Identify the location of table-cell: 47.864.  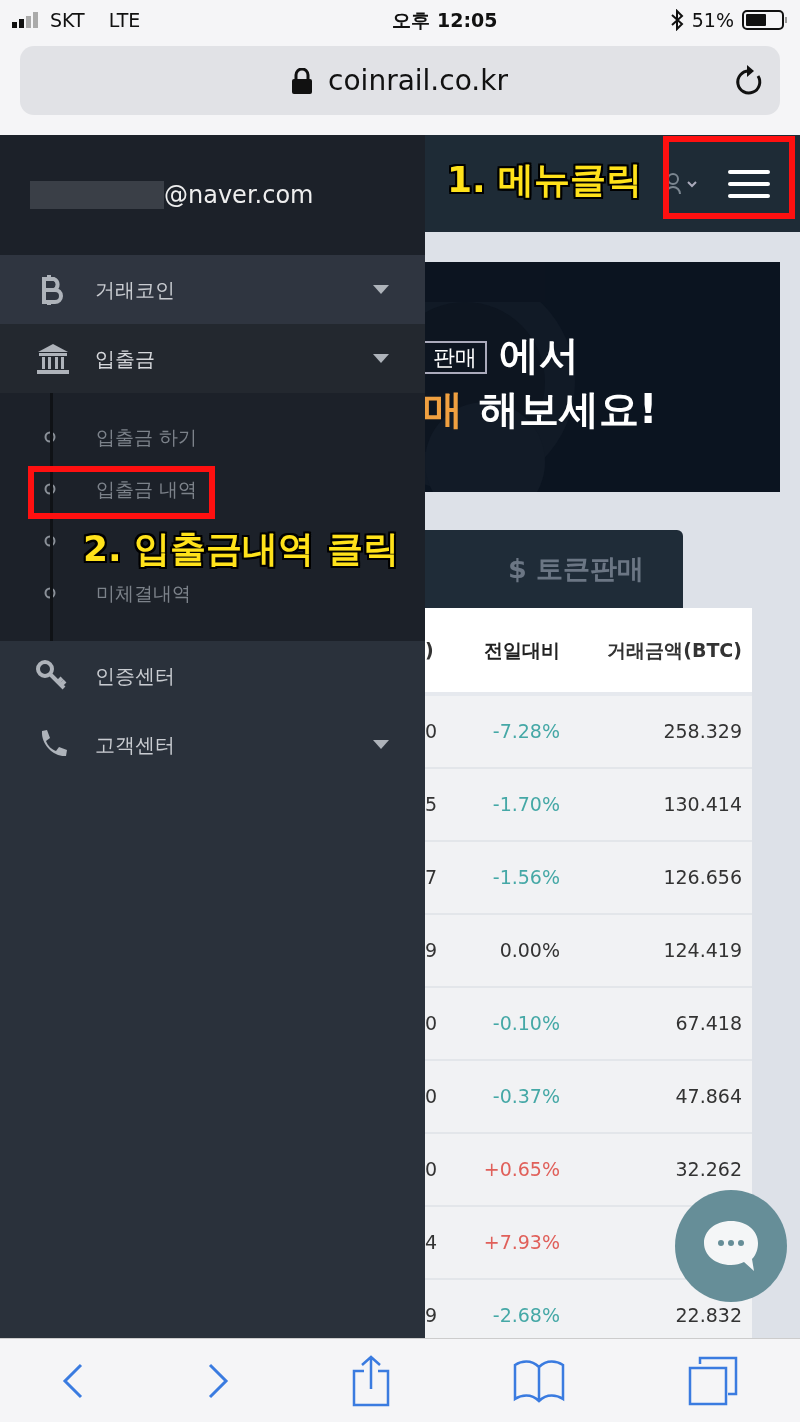
(708, 1096).